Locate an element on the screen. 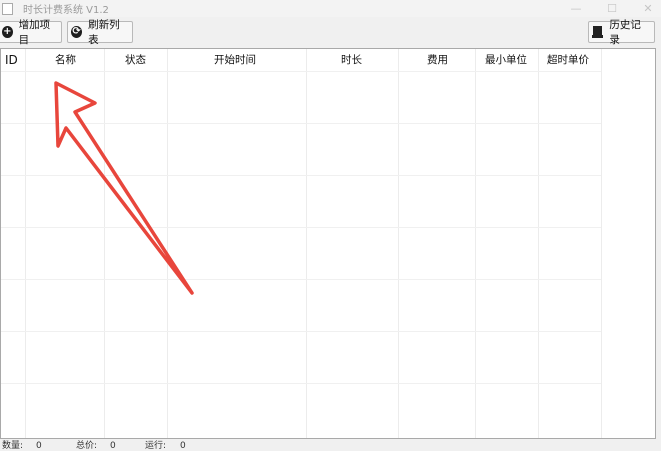 The width and height of the screenshot is (661, 451). column-header-min-unit: 最小单位 is located at coordinates (506, 60).